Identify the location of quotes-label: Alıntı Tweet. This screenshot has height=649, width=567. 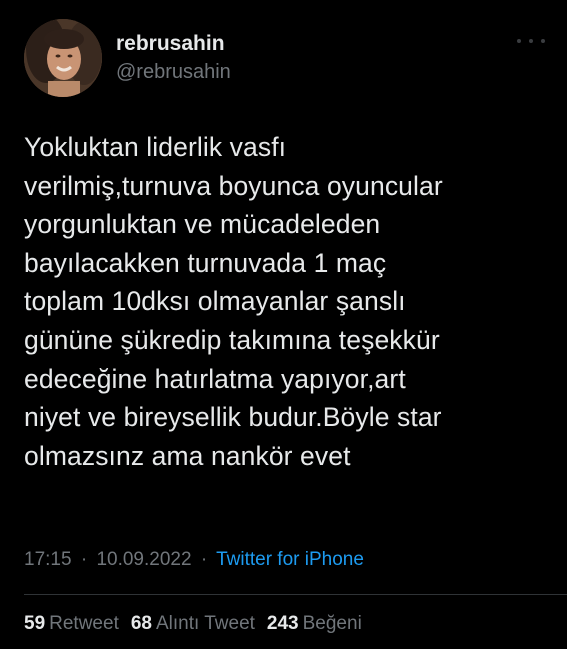
(205, 623).